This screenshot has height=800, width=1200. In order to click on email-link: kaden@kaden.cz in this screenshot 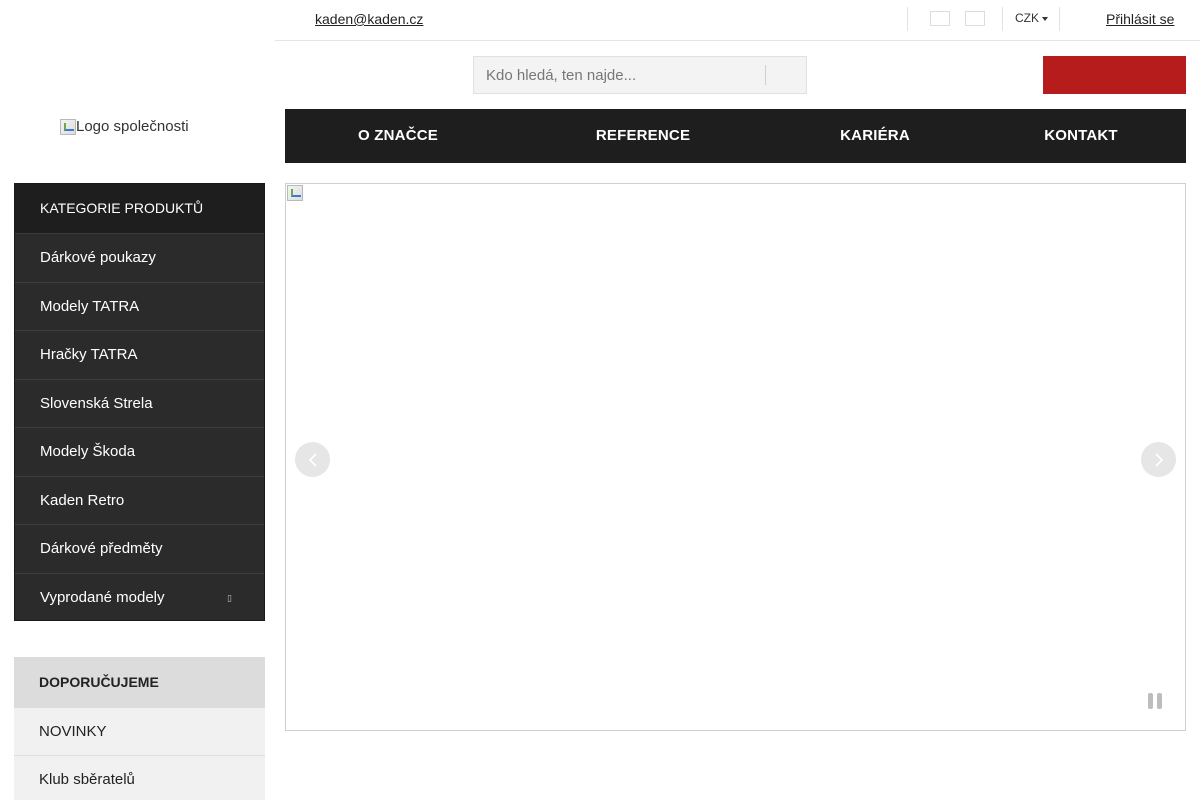, I will do `click(369, 19)`.